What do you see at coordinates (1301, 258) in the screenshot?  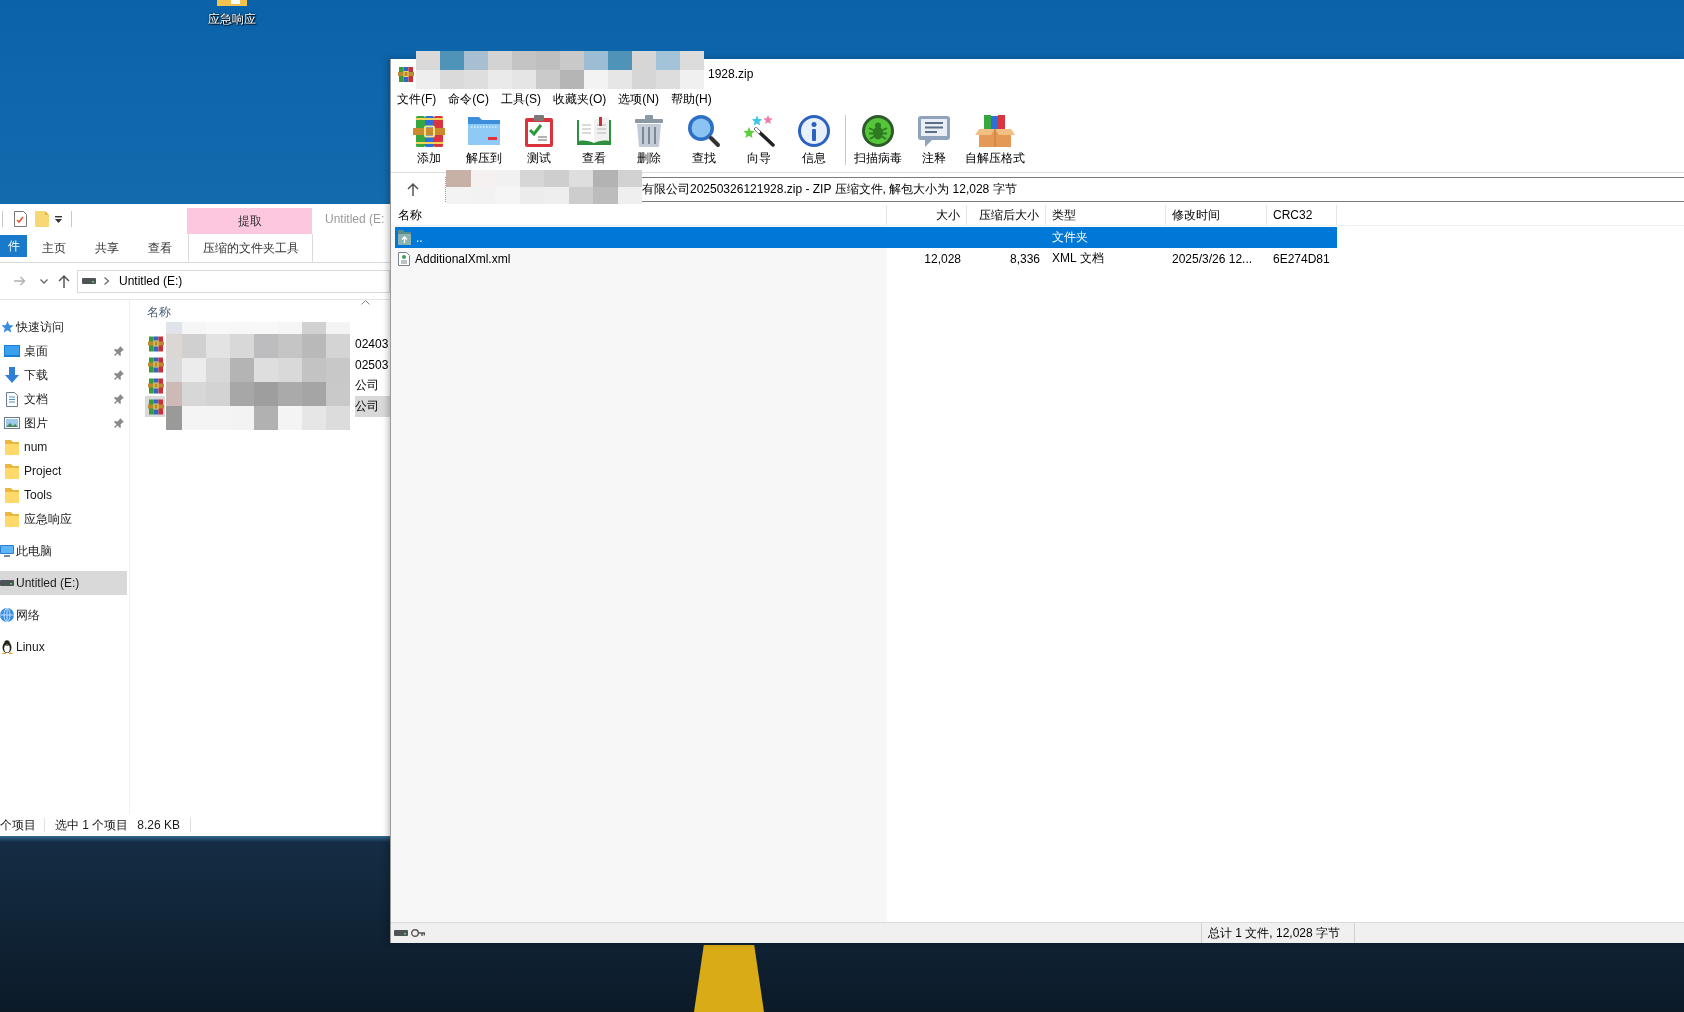 I see `crc-cell: 6E274D81` at bounding box center [1301, 258].